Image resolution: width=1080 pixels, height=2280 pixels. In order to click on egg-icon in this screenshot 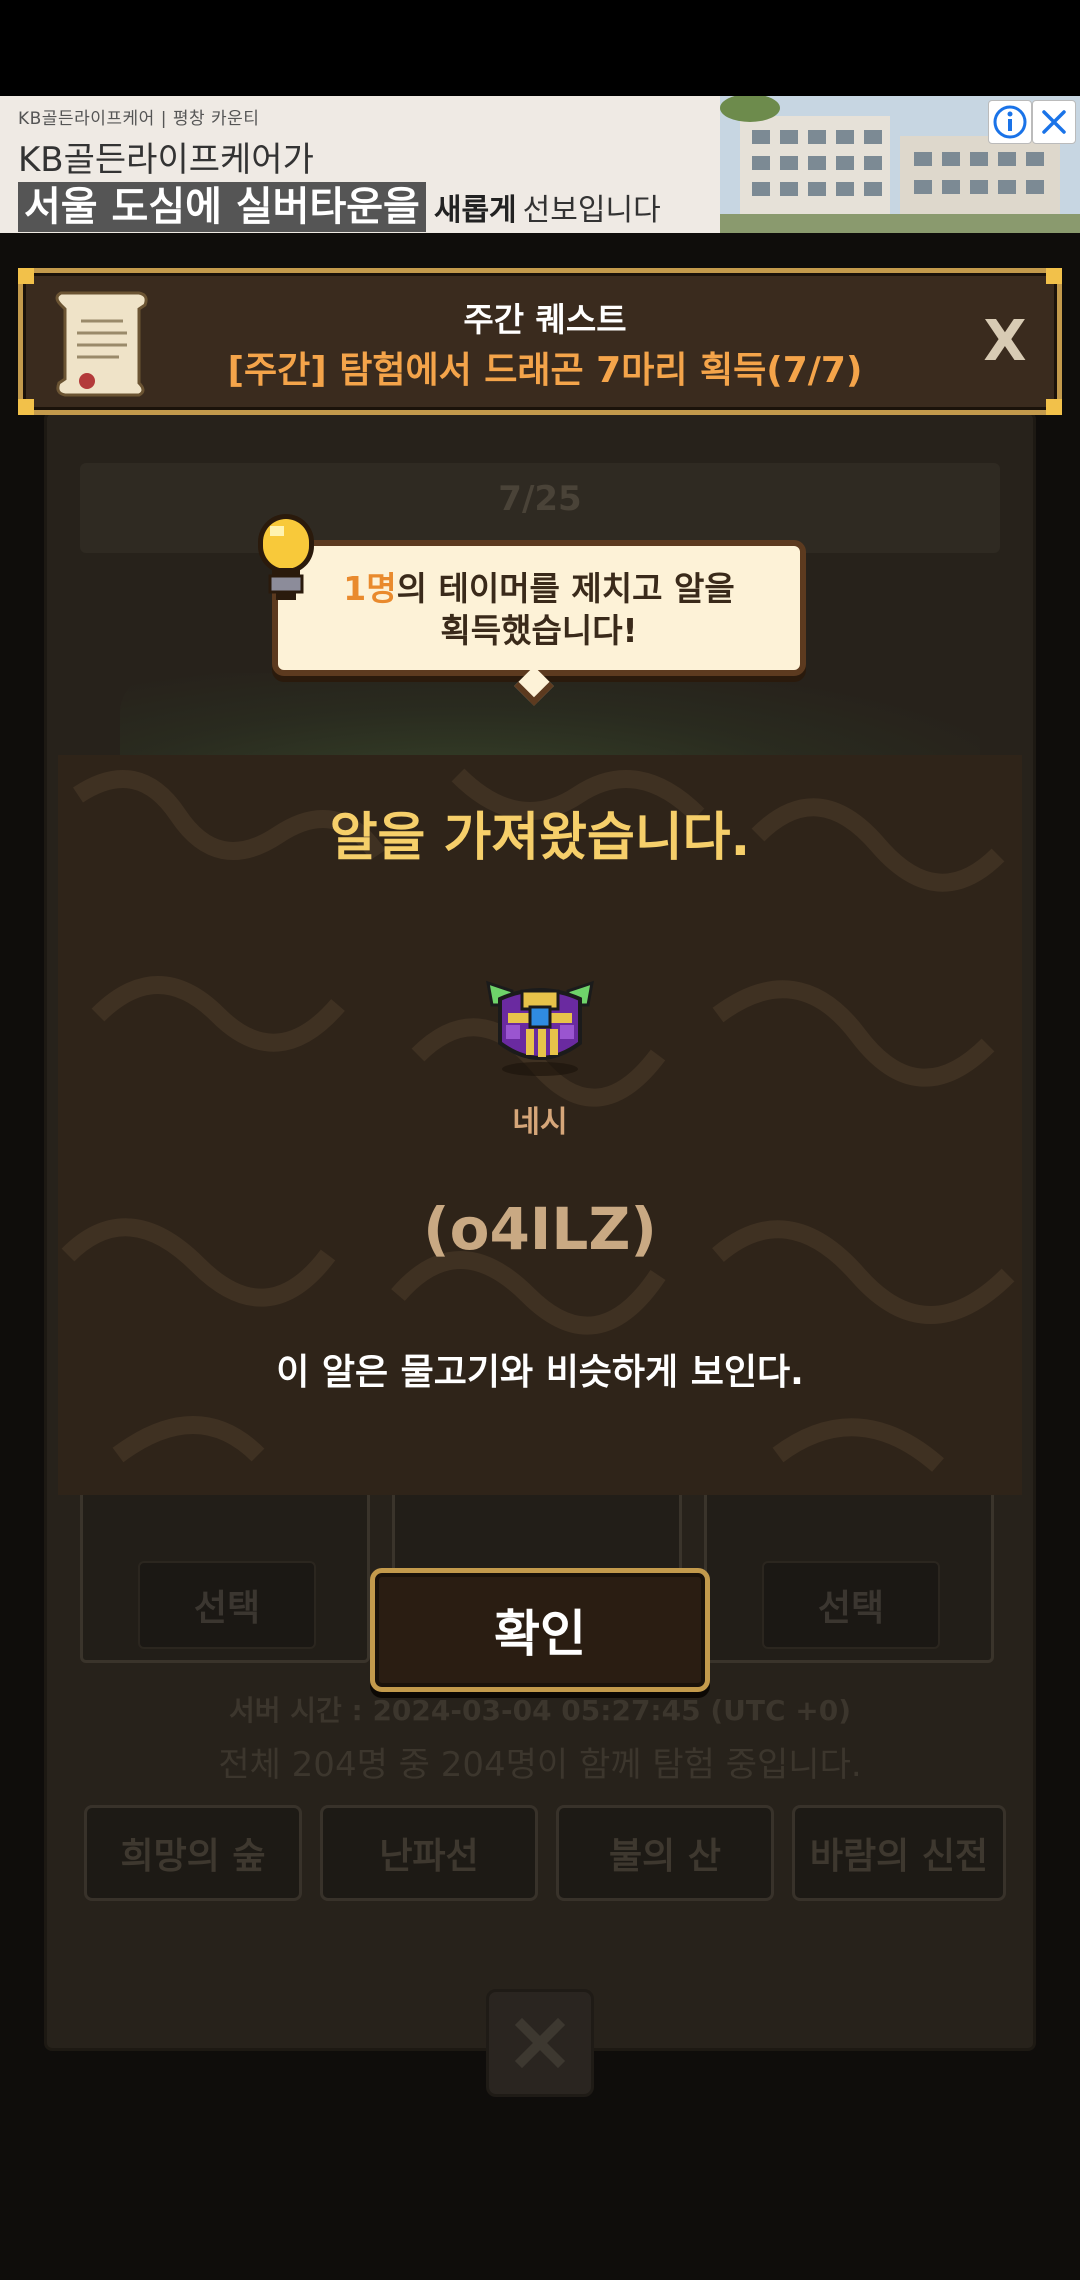, I will do `click(540, 1028)`.